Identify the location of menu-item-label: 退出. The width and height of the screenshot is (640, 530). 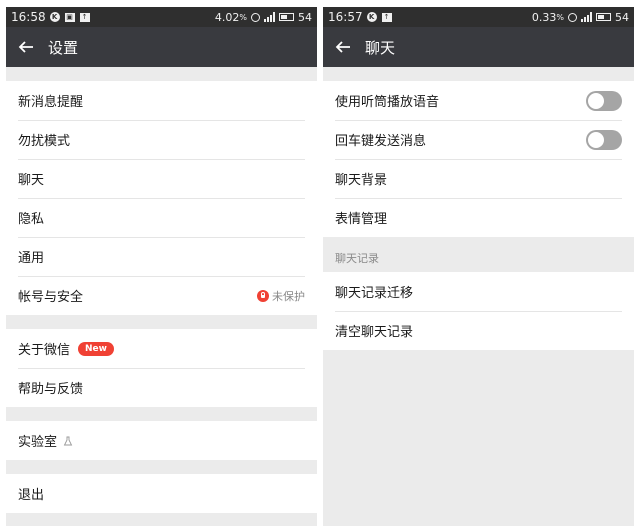
(31, 495).